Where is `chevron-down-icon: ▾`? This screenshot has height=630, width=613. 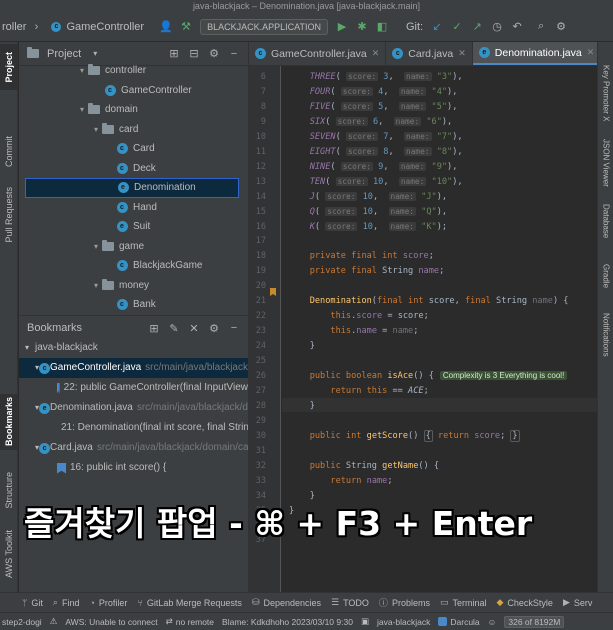
chevron-down-icon: ▾ is located at coordinates (95, 54).